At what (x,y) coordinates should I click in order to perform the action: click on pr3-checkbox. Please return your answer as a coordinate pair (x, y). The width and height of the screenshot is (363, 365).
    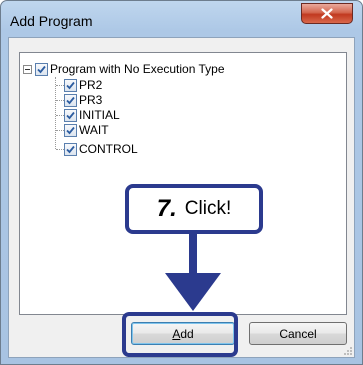
    Looking at the image, I should click on (70, 100).